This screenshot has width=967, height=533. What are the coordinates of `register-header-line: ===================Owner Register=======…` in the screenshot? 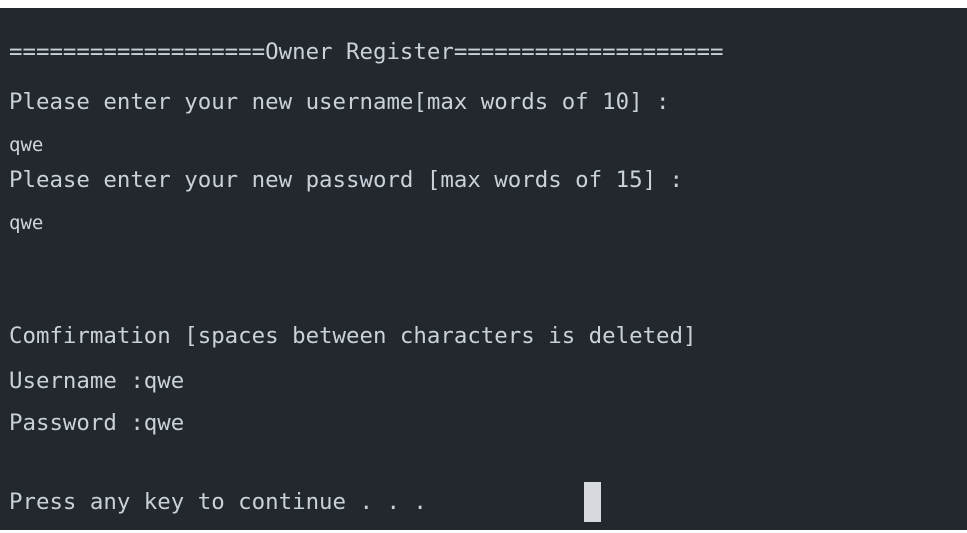 It's located at (366, 52).